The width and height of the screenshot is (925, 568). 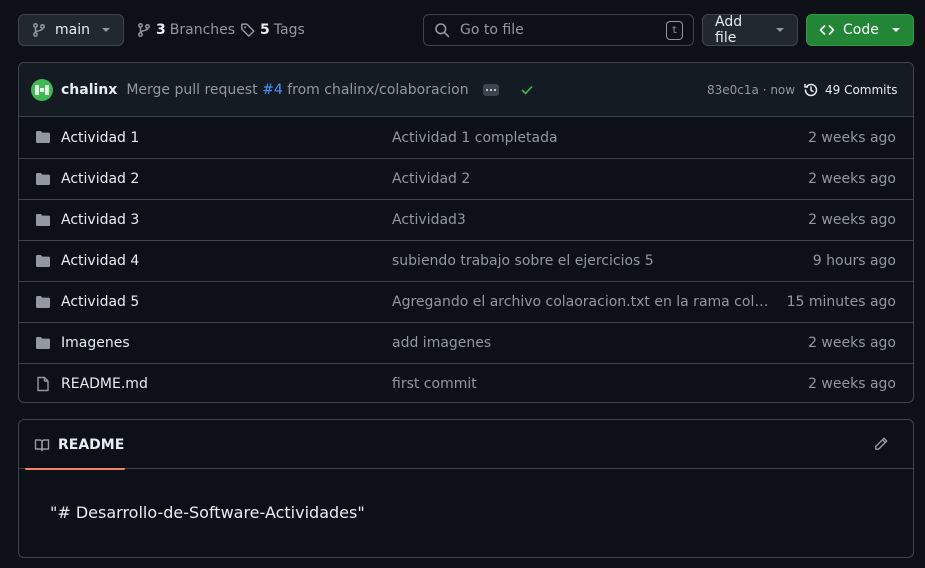 What do you see at coordinates (527, 90) in the screenshot?
I see `check-icon` at bounding box center [527, 90].